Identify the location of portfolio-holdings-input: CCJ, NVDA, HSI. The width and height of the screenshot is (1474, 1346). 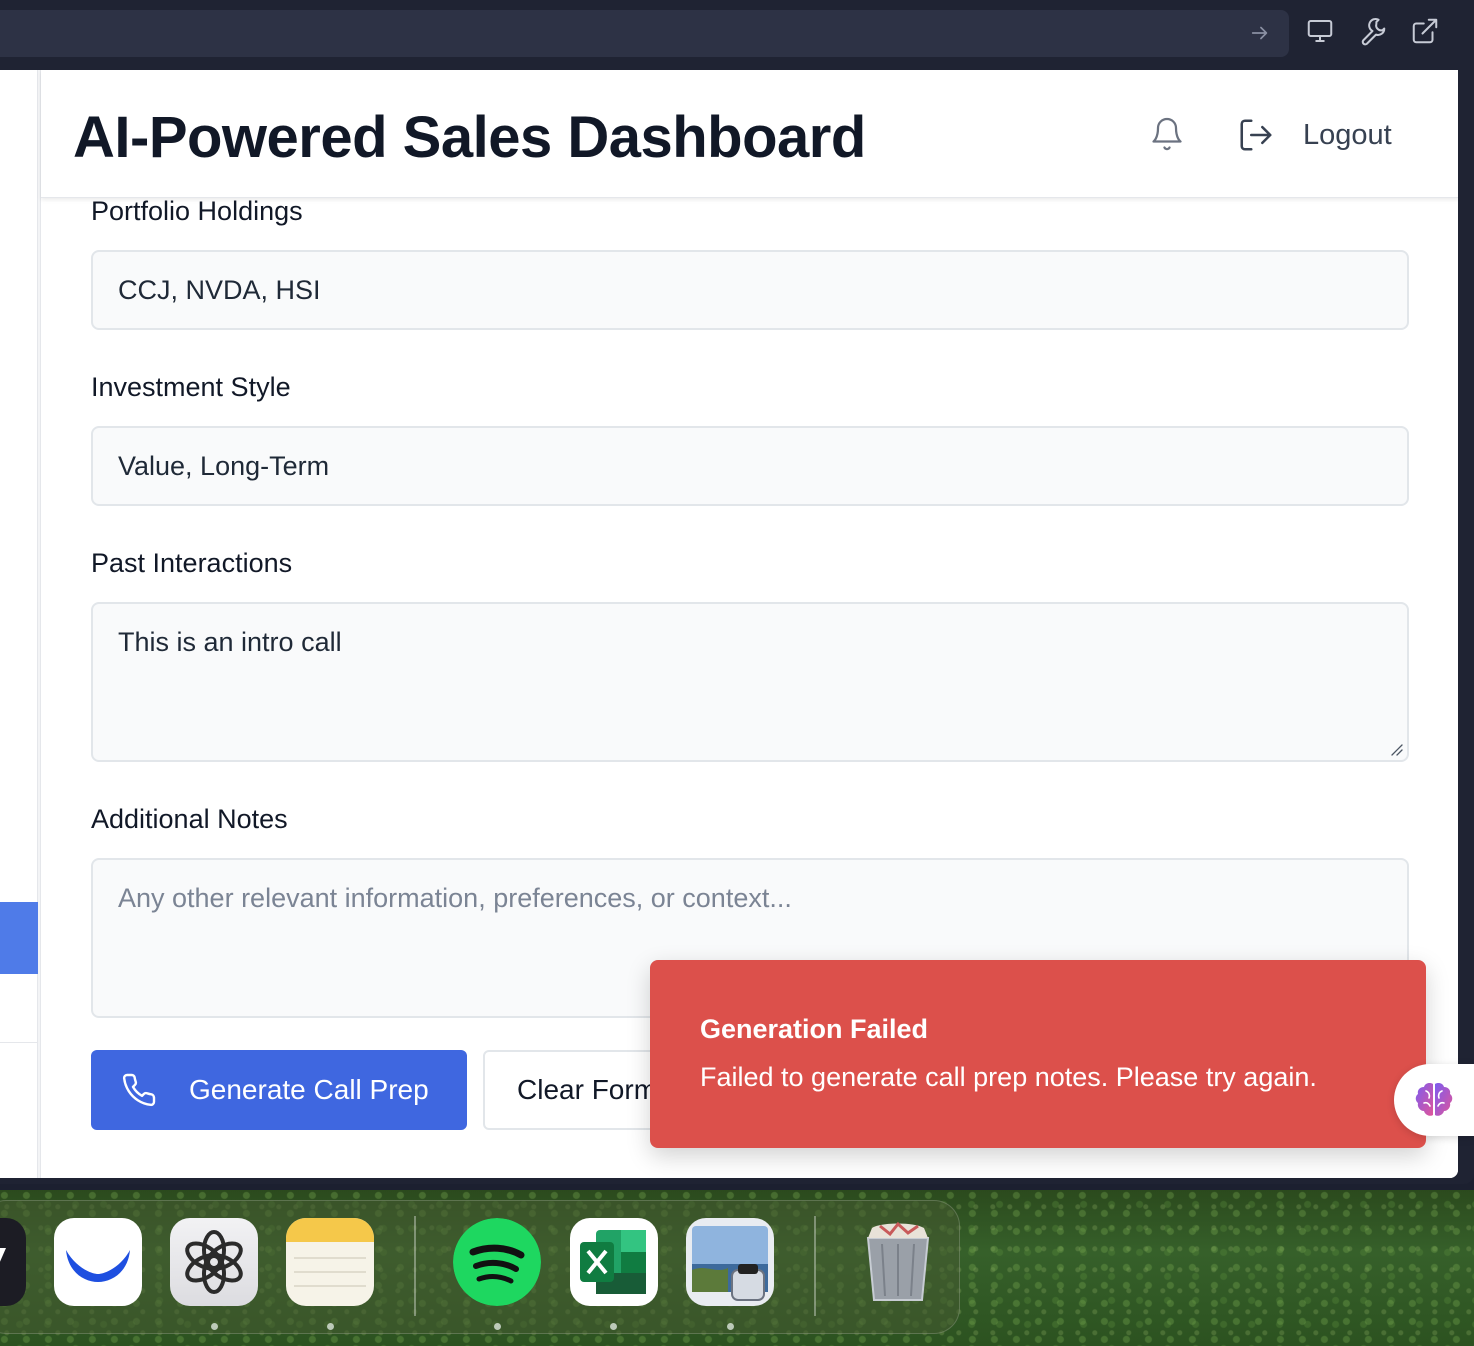
(750, 290).